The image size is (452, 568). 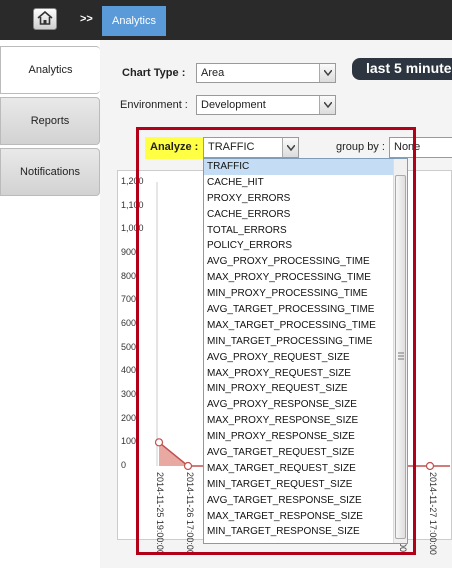 What do you see at coordinates (50, 70) in the screenshot?
I see `sidebar-tab-analytics: Analytics` at bounding box center [50, 70].